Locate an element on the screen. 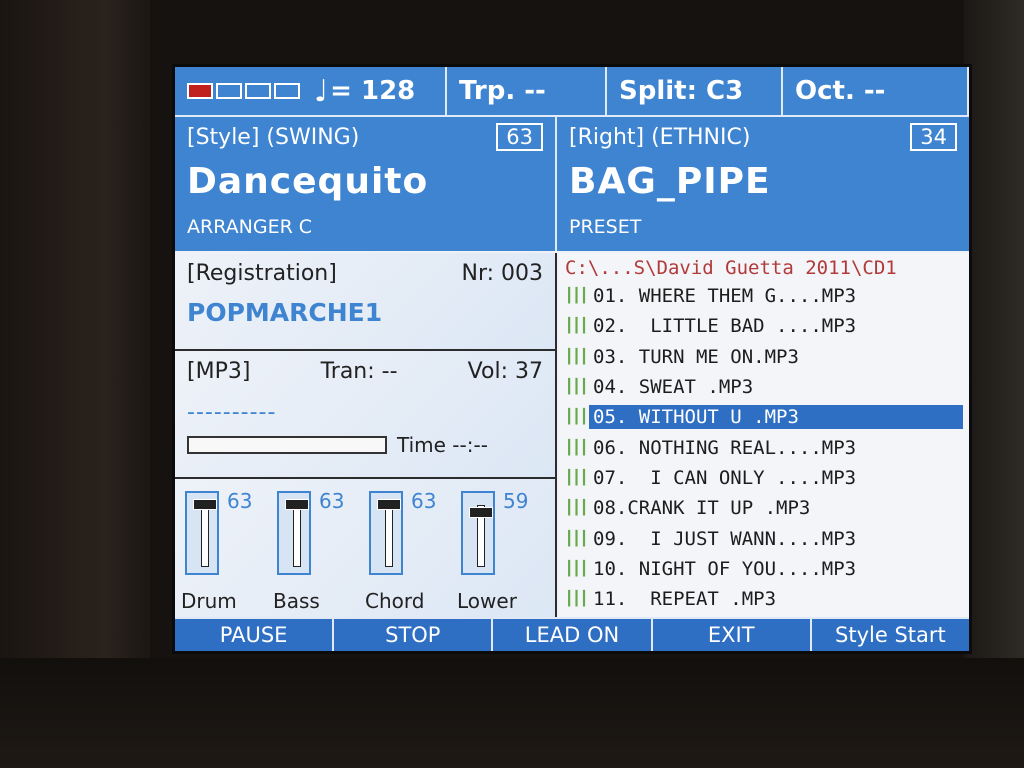 This screenshot has width=1024, height=768. fader-value: 59 is located at coordinates (516, 501).